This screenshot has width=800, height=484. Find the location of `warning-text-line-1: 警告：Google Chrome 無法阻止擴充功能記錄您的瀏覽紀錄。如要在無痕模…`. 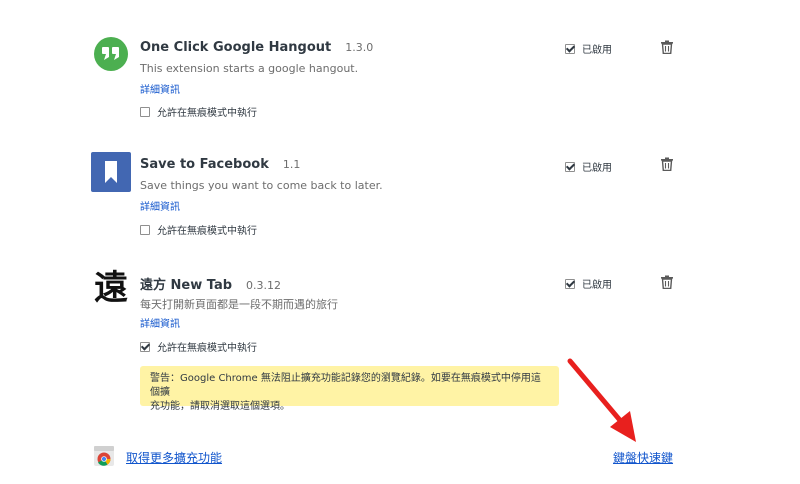

warning-text-line-1: 警告：Google Chrome 無法阻止擴充功能記錄您的瀏覽紀錄。如要在無痕模… is located at coordinates (345, 385).